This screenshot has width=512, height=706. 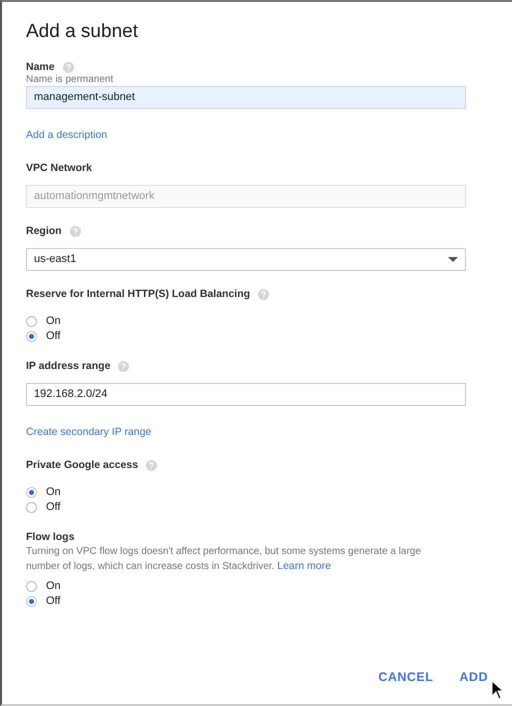 What do you see at coordinates (224, 559) in the screenshot?
I see `field-description: Turning on VPC flow logs doesn't affect performance, but some systems generate a large number of logs, which can increase costs in Stackdriver. Learn more` at bounding box center [224, 559].